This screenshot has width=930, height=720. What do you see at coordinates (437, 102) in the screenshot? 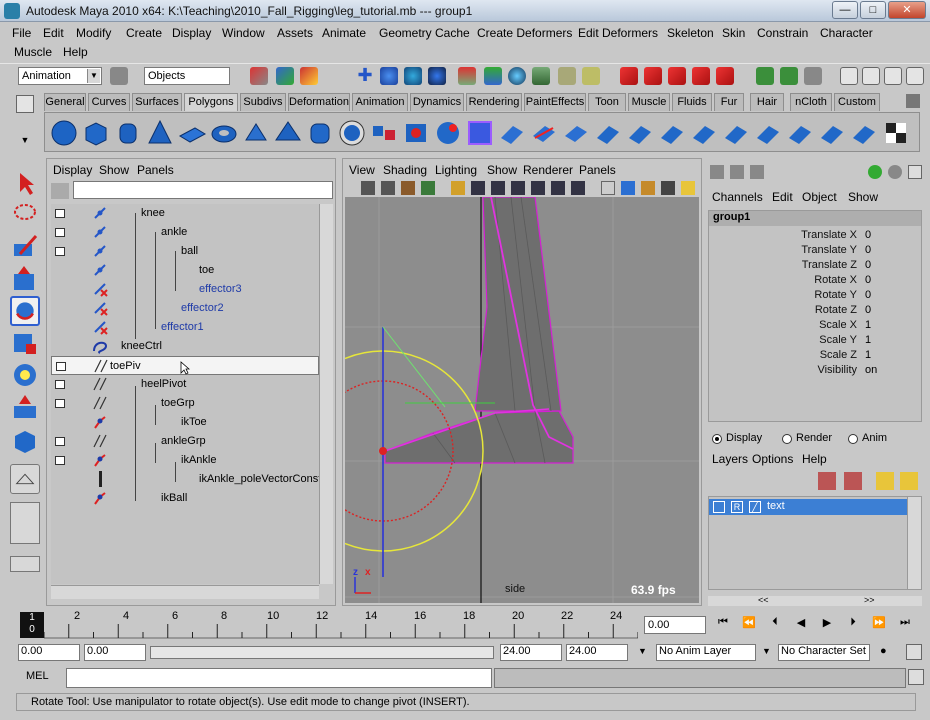
I see `tab-dynamics: Dynamics` at bounding box center [437, 102].